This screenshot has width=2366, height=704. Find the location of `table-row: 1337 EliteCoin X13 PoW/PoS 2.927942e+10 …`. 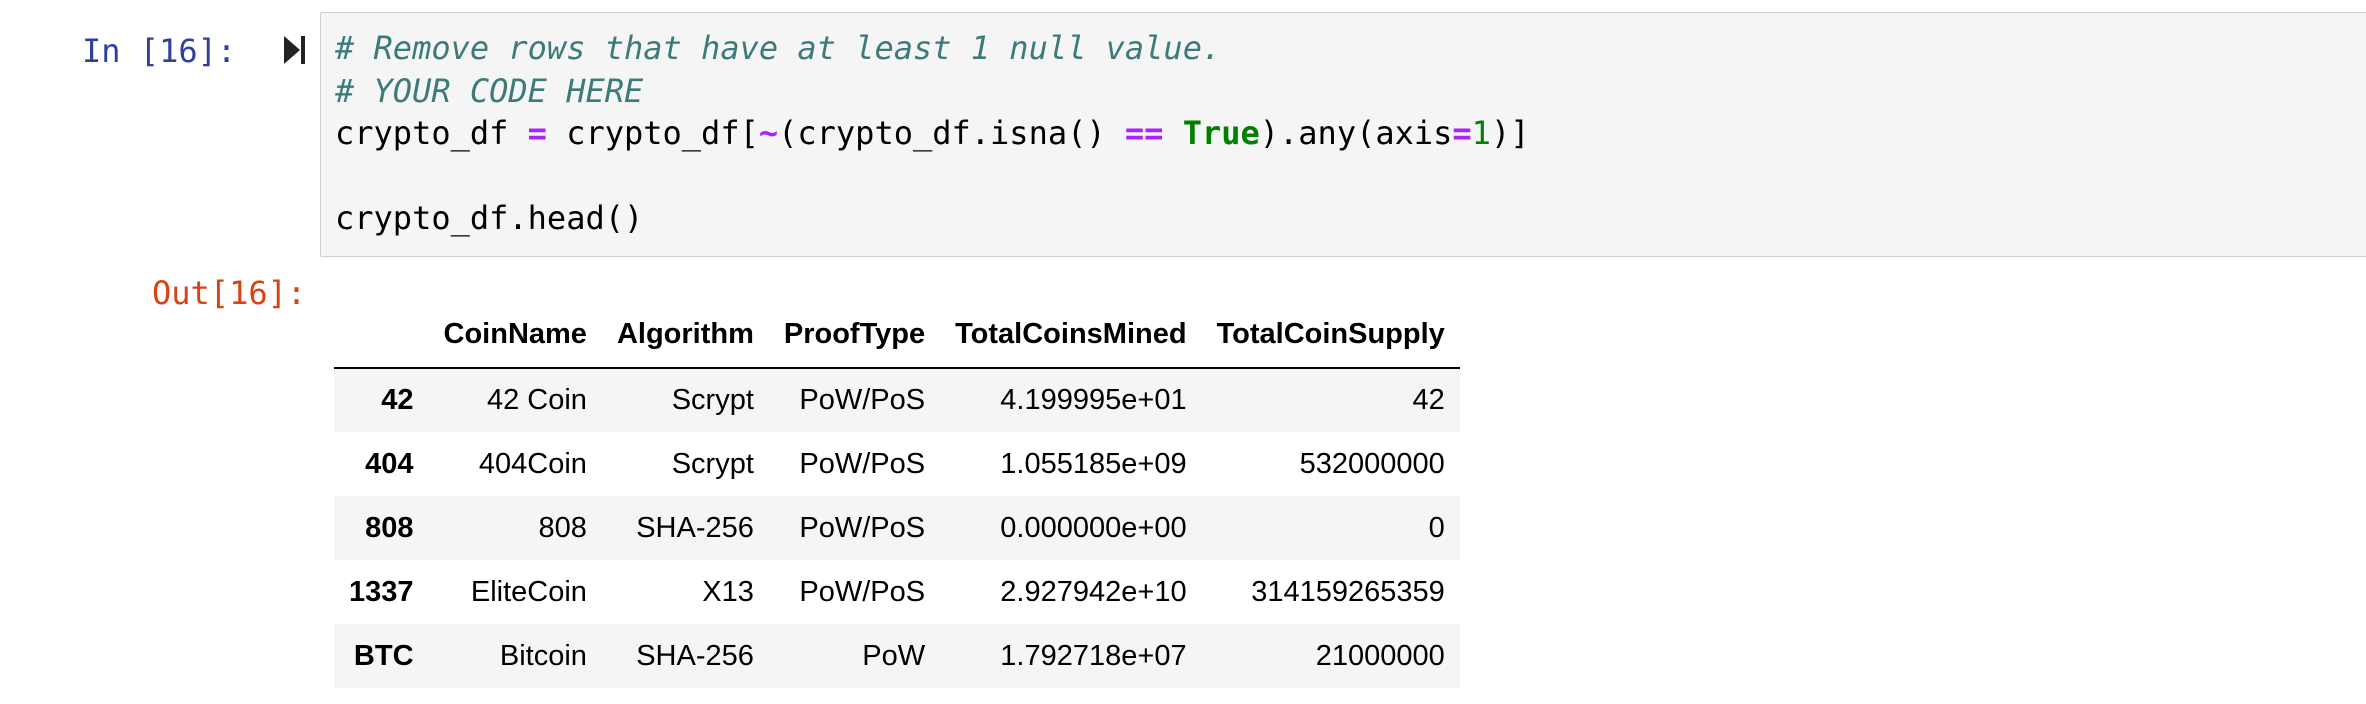

table-row: 1337 EliteCoin X13 PoW/PoS 2.927942e+10 … is located at coordinates (897, 592).